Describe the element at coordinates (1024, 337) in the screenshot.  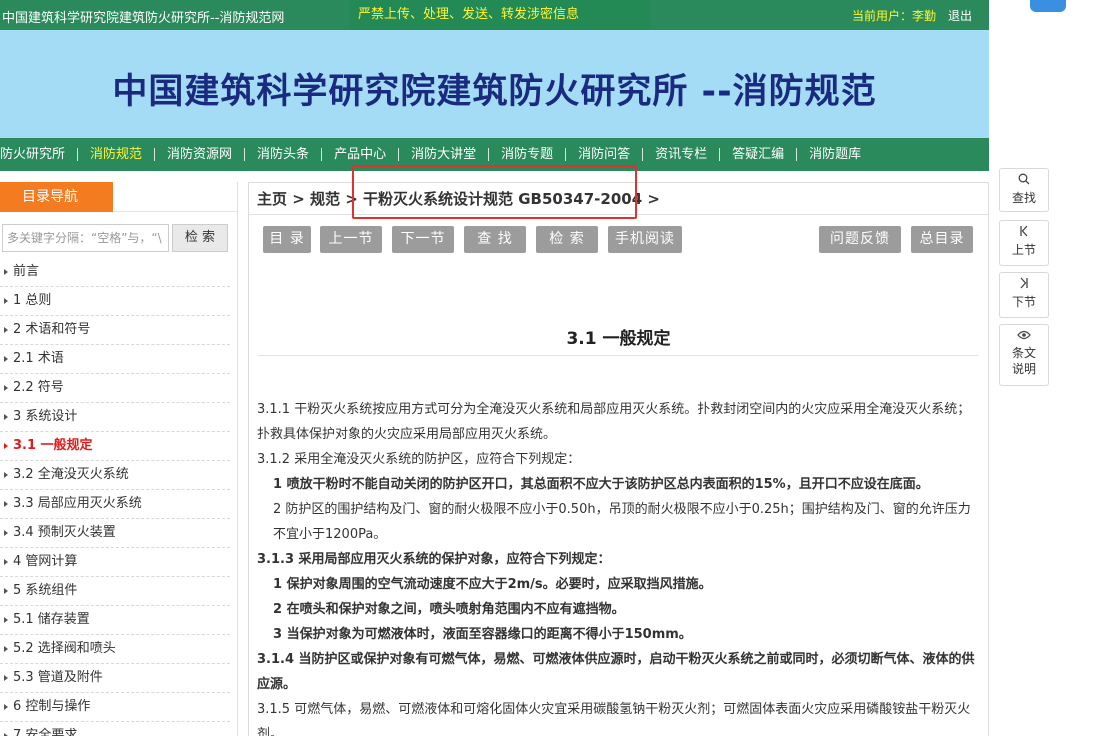
I see `eye-icon` at that location.